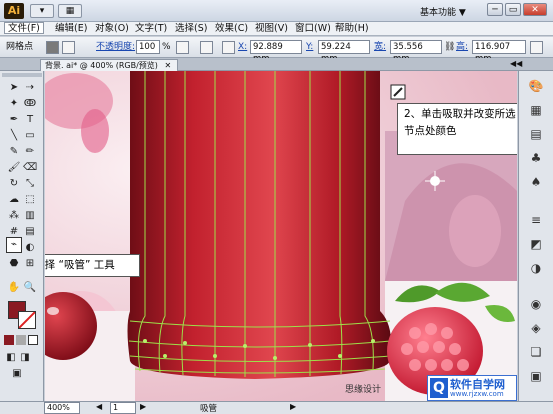 Image resolution: width=553 pixels, height=414 pixels. Describe the element at coordinates (438, 13) in the screenshot. I see `workspace-label: 基本功能` at that location.